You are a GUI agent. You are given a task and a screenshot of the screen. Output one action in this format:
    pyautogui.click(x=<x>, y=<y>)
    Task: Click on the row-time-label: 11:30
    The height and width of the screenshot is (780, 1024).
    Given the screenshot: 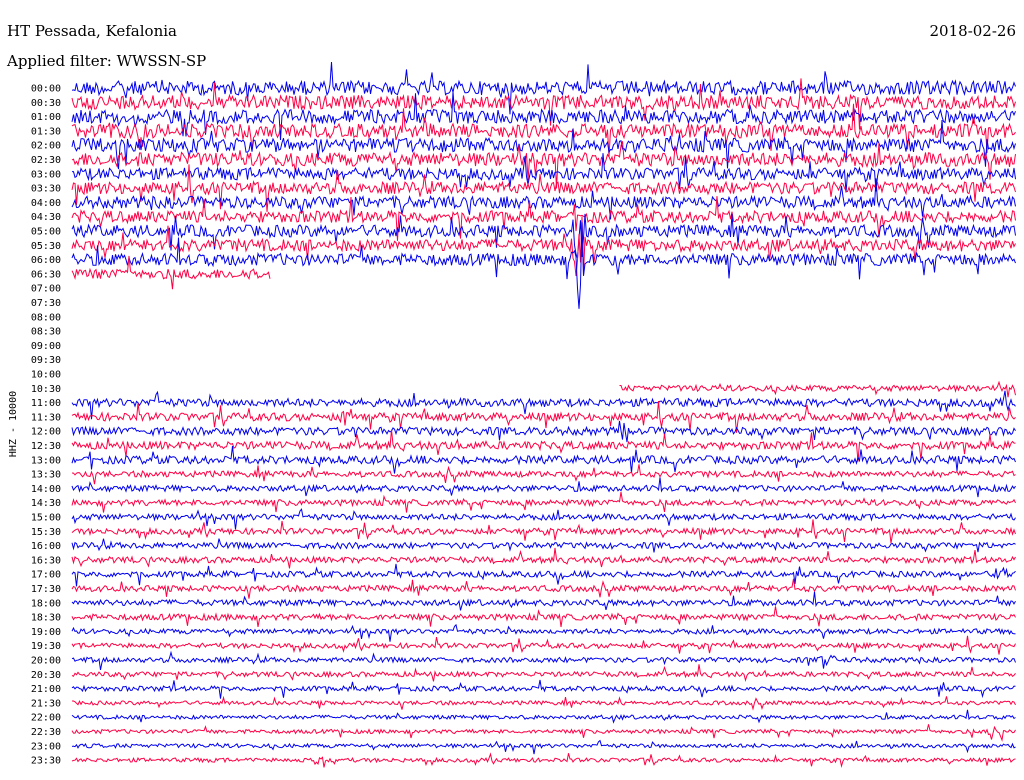 What is the action you would take?
    pyautogui.click(x=46, y=417)
    